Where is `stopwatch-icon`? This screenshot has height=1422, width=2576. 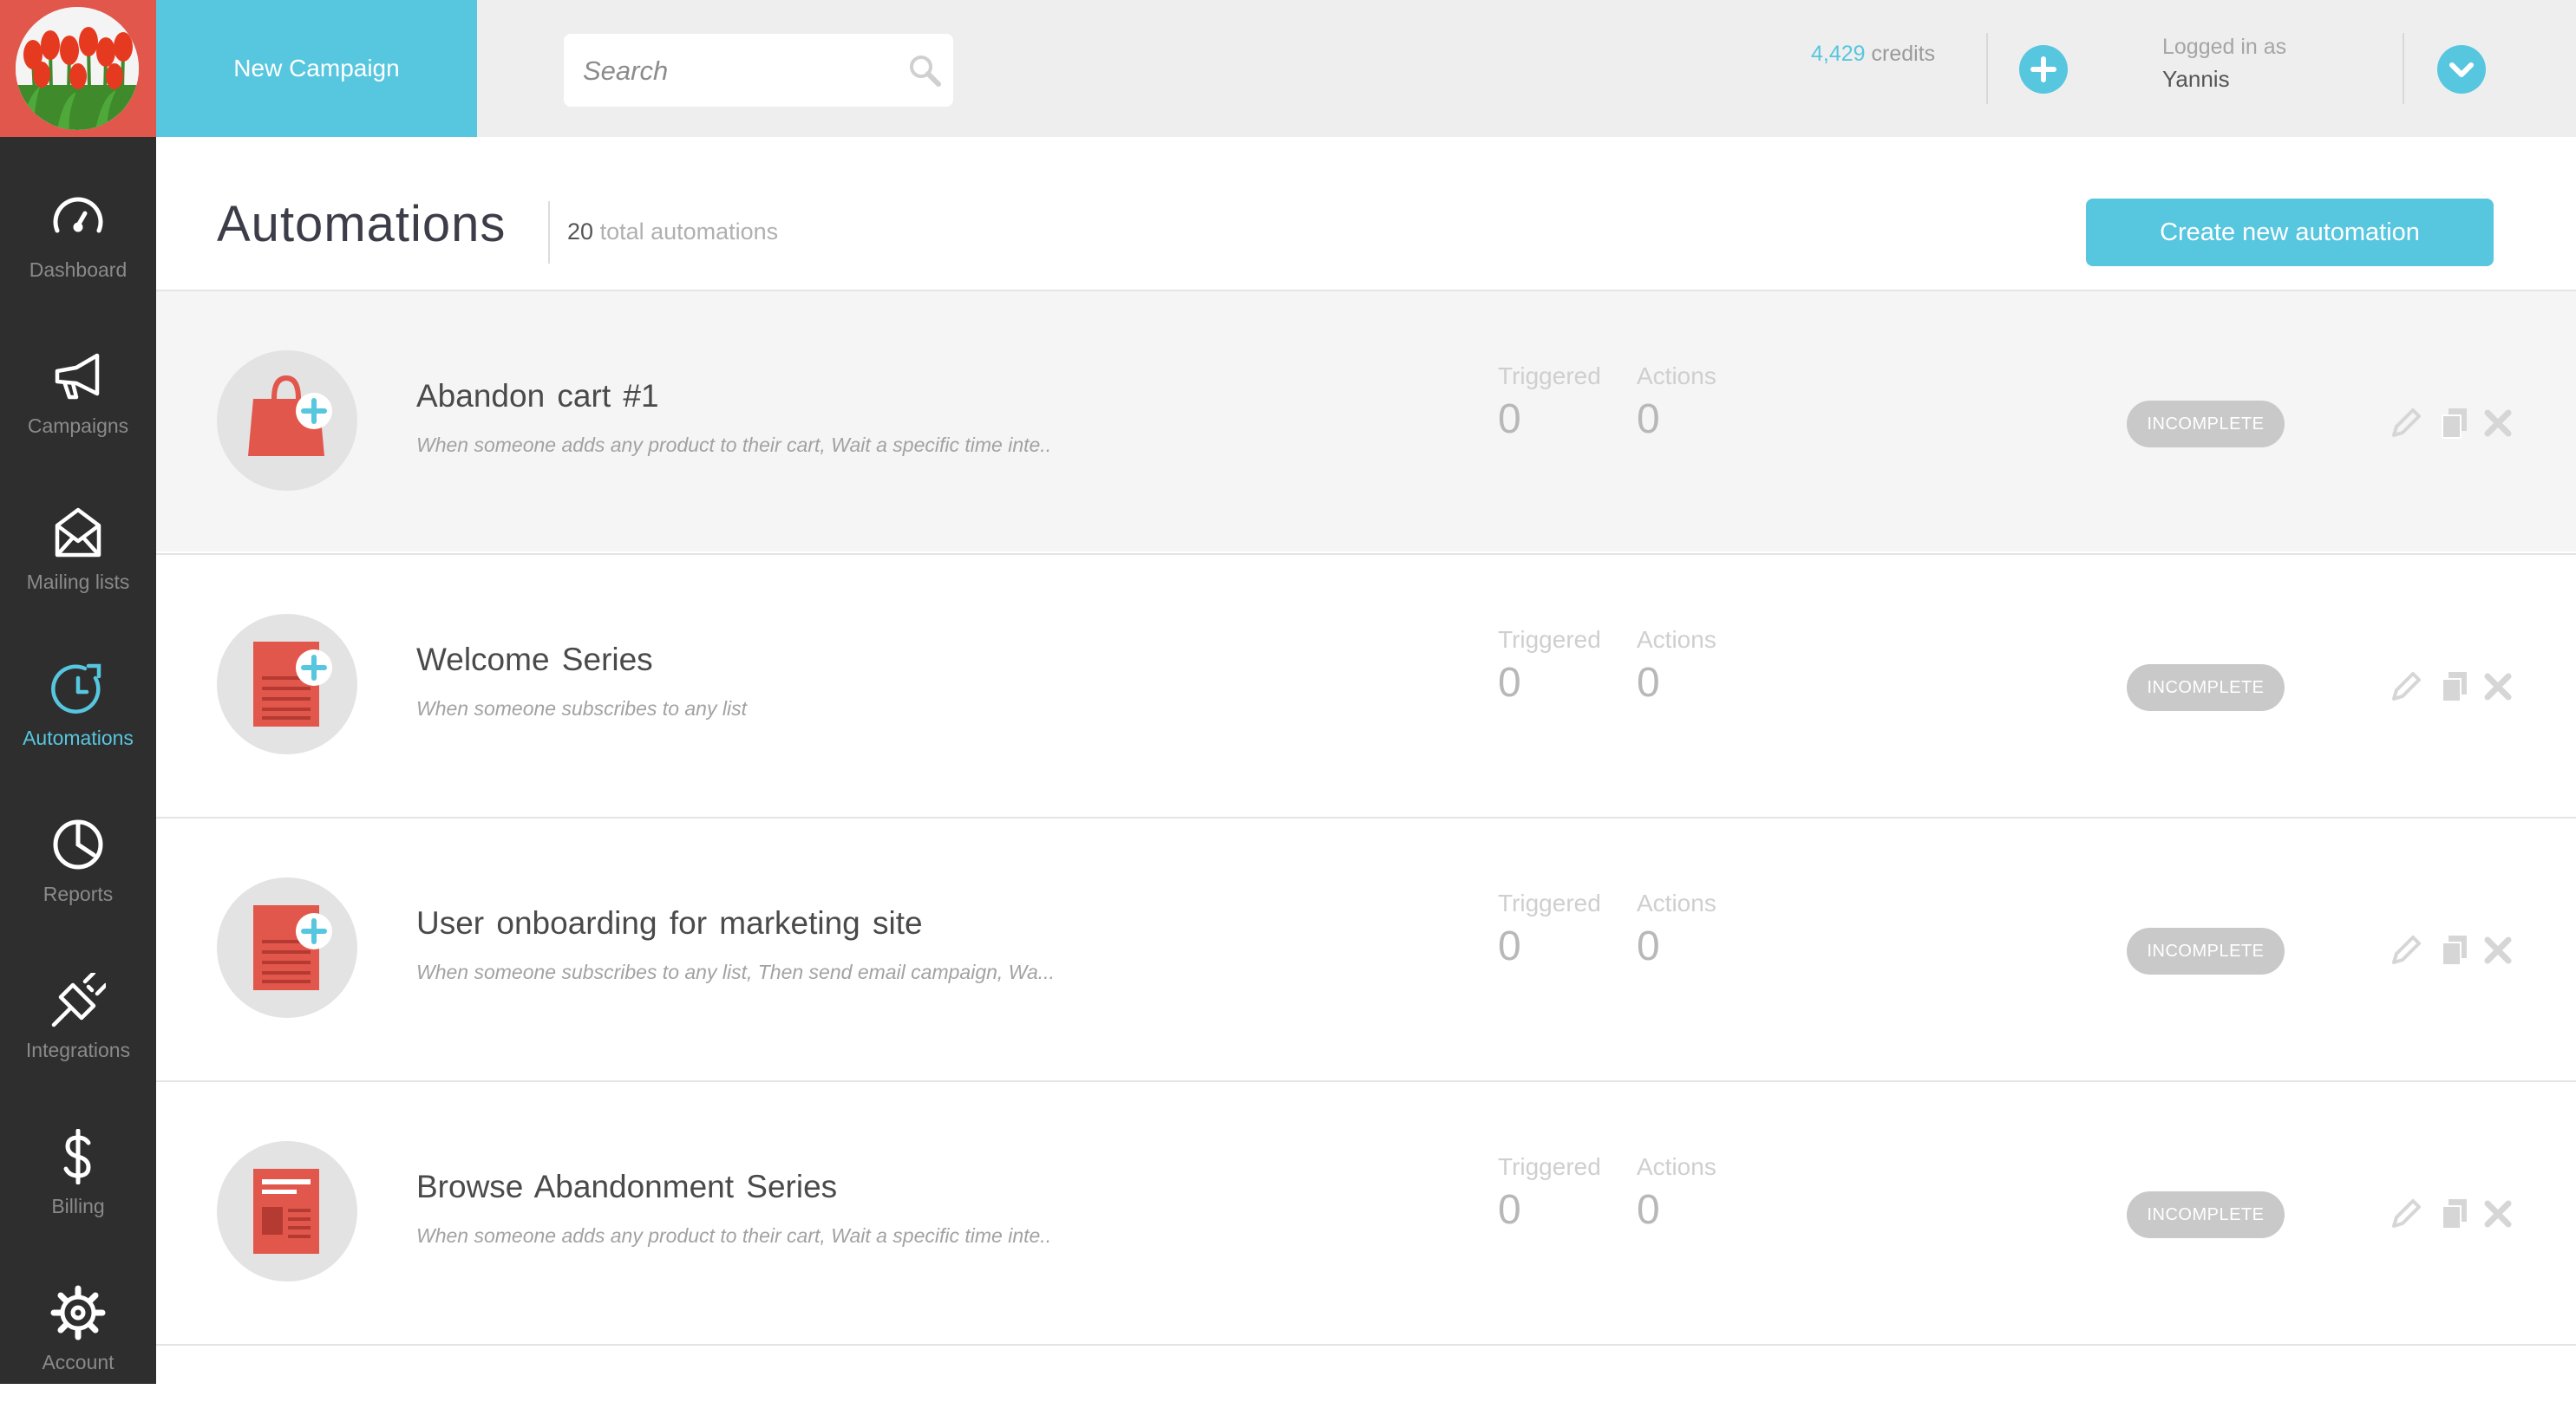 stopwatch-icon is located at coordinates (78, 688).